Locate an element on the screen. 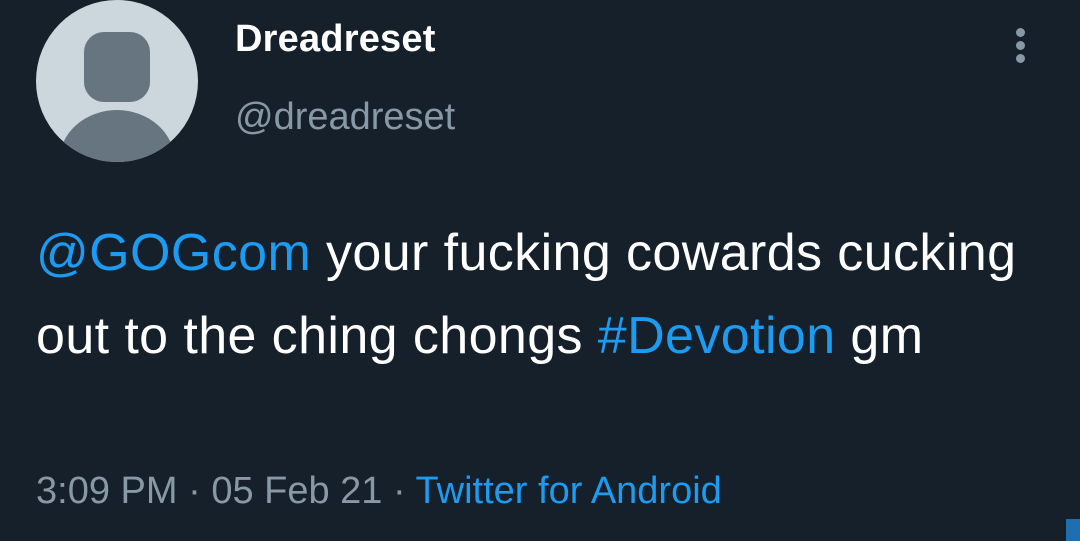  tweet-source-link: Twitter for Android is located at coordinates (569, 491).